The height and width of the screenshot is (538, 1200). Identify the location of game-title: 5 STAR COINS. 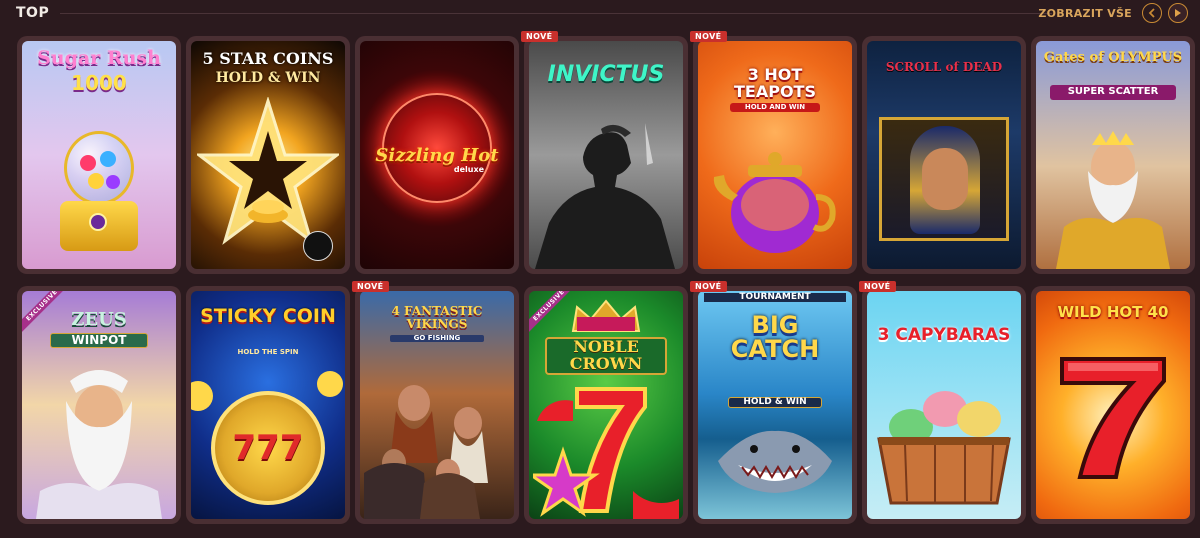
(268, 58).